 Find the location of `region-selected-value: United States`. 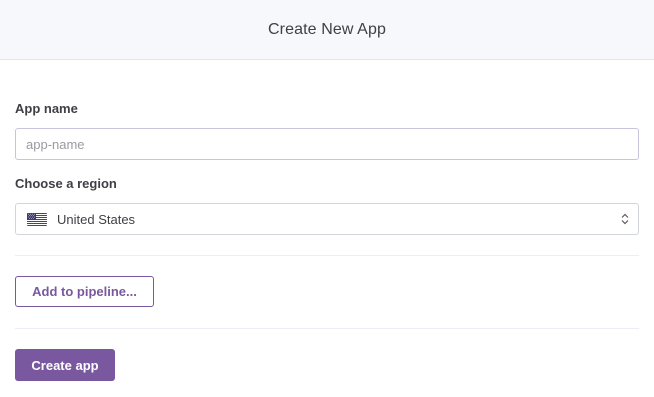

region-selected-value: United States is located at coordinates (96, 219).